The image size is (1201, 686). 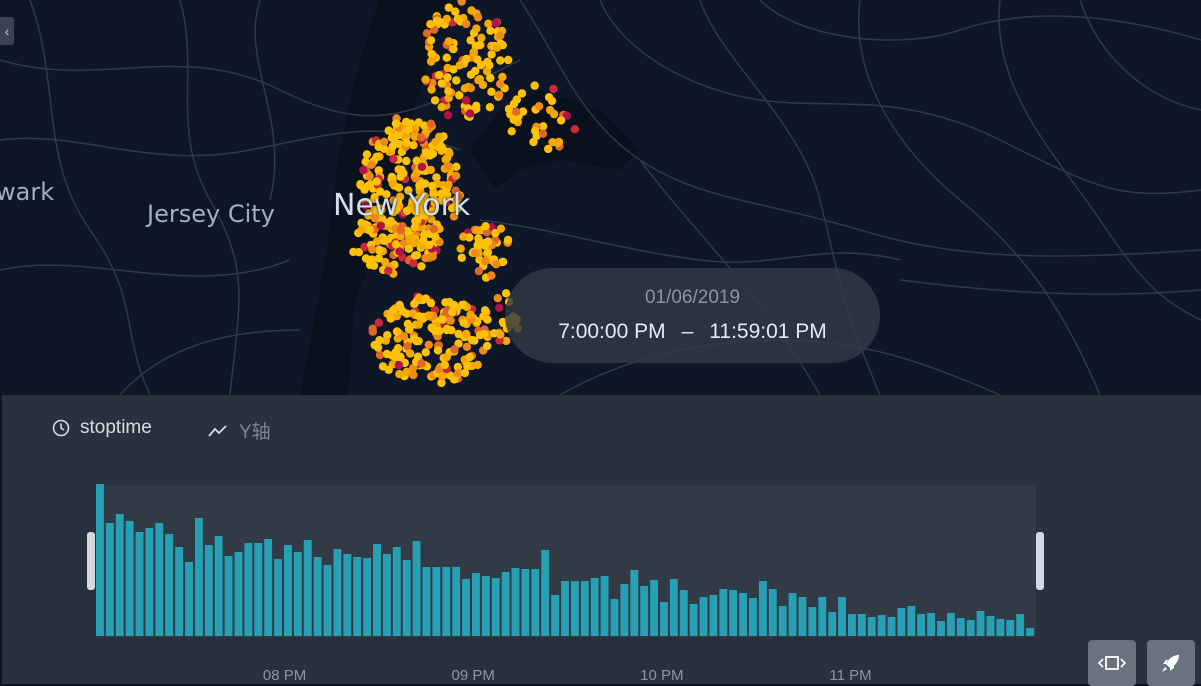 What do you see at coordinates (402, 205) in the screenshot?
I see `city-label-new-york: New York` at bounding box center [402, 205].